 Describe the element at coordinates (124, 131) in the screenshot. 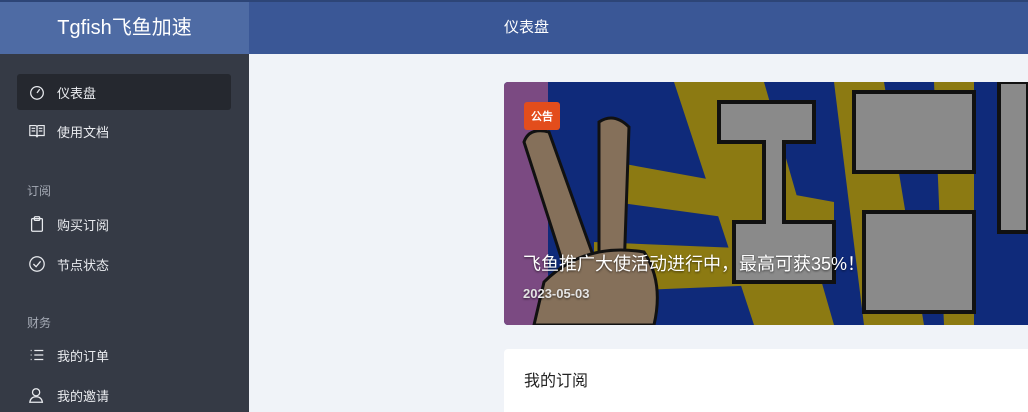

I see `sidebar-item-docs: 使用文档` at that location.